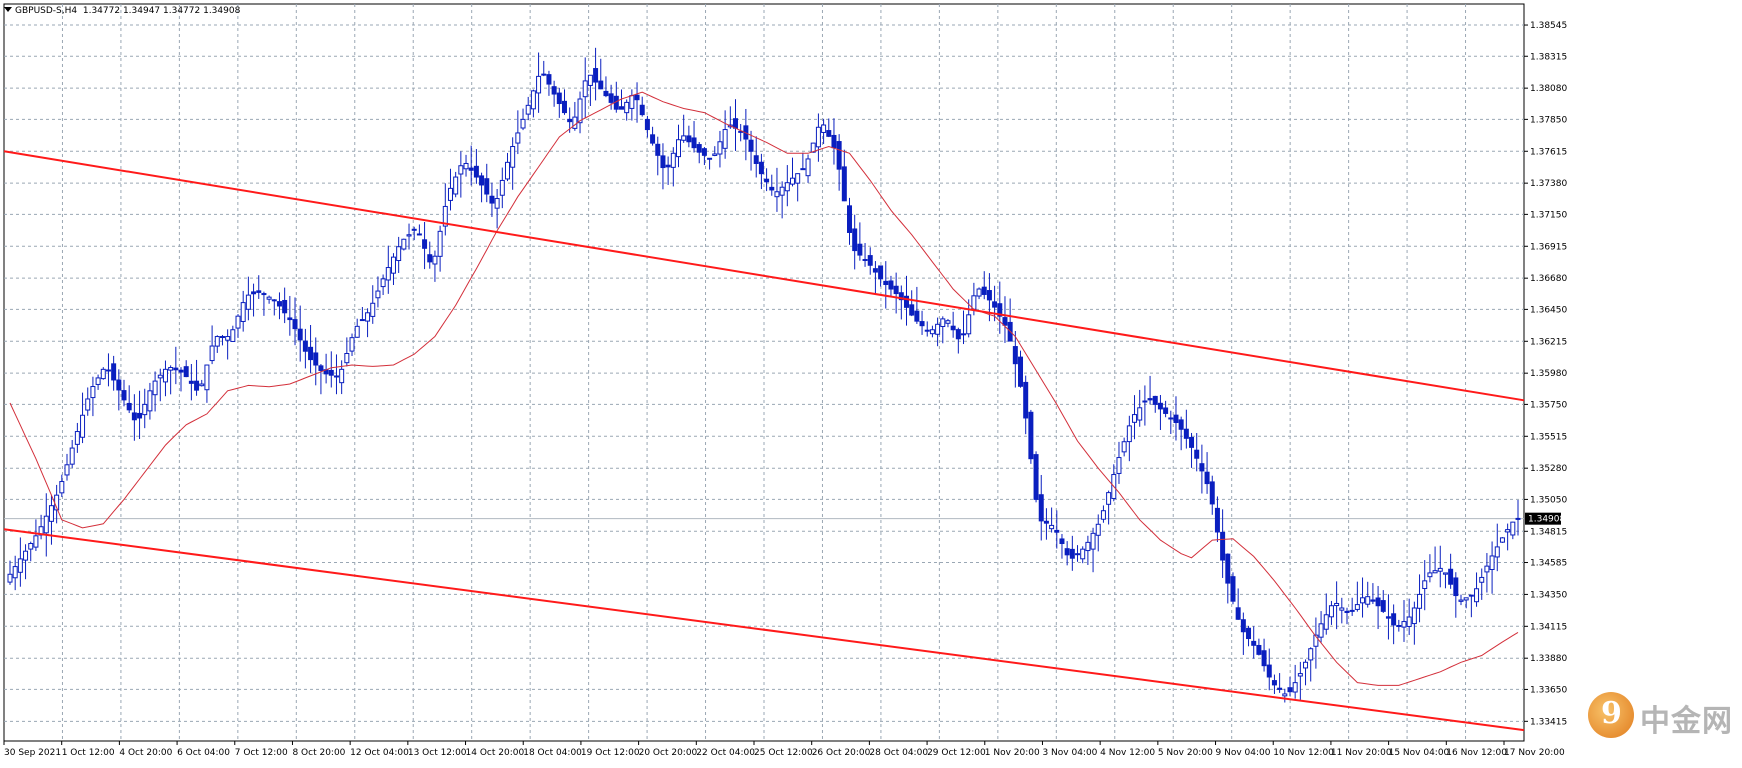  What do you see at coordinates (1548, 659) in the screenshot?
I see `y-tick-label: 1.33880` at bounding box center [1548, 659].